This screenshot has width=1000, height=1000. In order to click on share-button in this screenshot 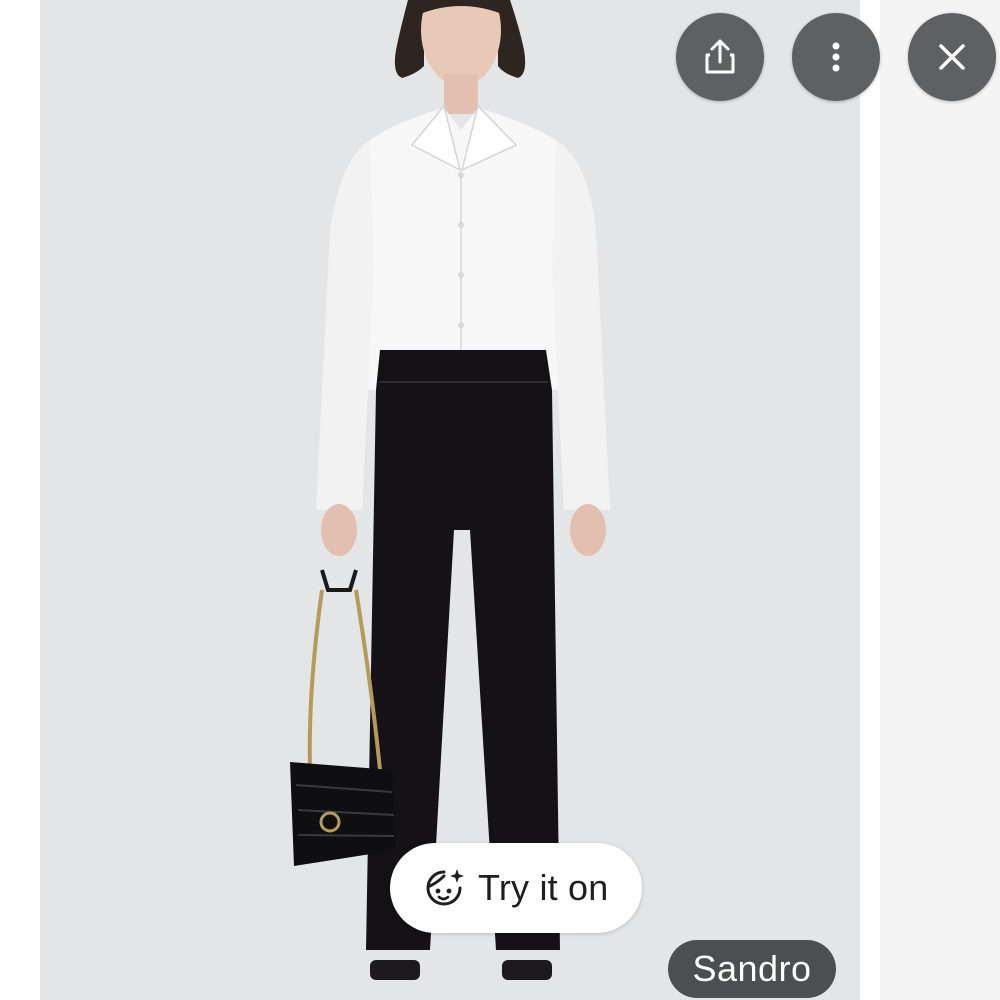, I will do `click(720, 57)`.